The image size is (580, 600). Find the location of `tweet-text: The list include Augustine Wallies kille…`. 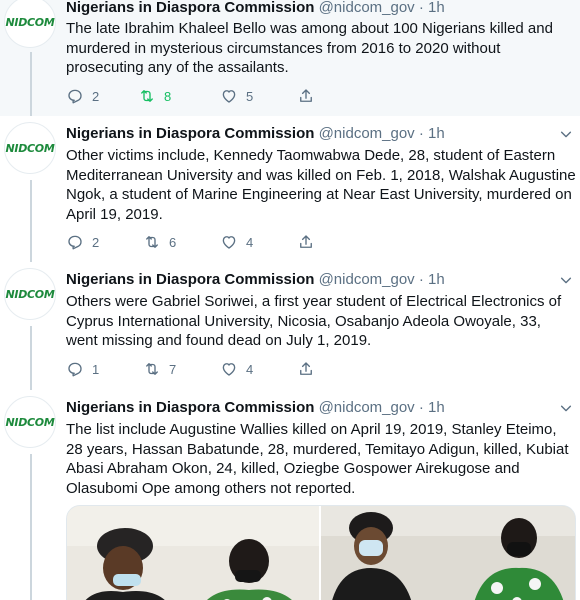

tweet-text: The list include Augustine Wallies kille… is located at coordinates (317, 459).